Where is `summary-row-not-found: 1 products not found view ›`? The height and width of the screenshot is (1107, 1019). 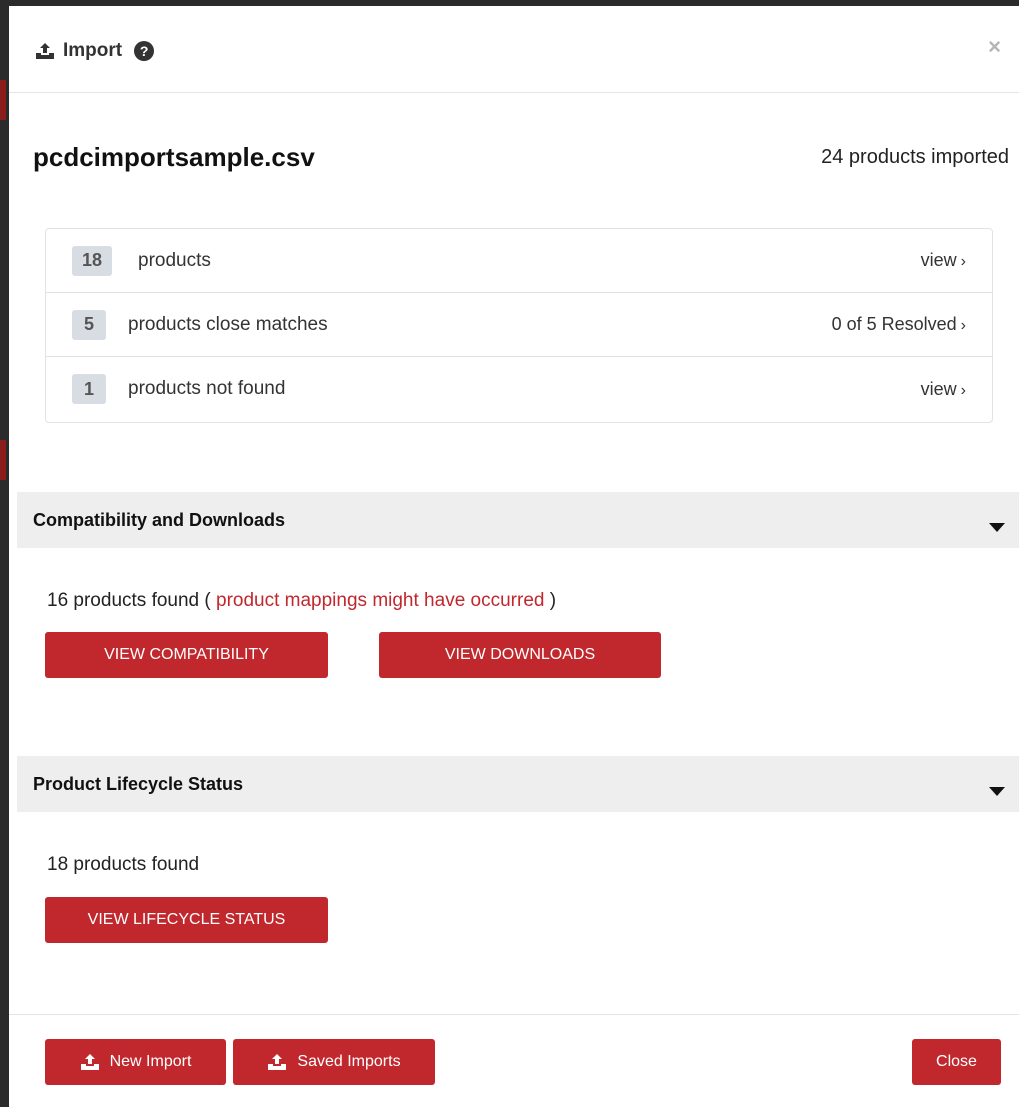 summary-row-not-found: 1 products not found view › is located at coordinates (519, 389).